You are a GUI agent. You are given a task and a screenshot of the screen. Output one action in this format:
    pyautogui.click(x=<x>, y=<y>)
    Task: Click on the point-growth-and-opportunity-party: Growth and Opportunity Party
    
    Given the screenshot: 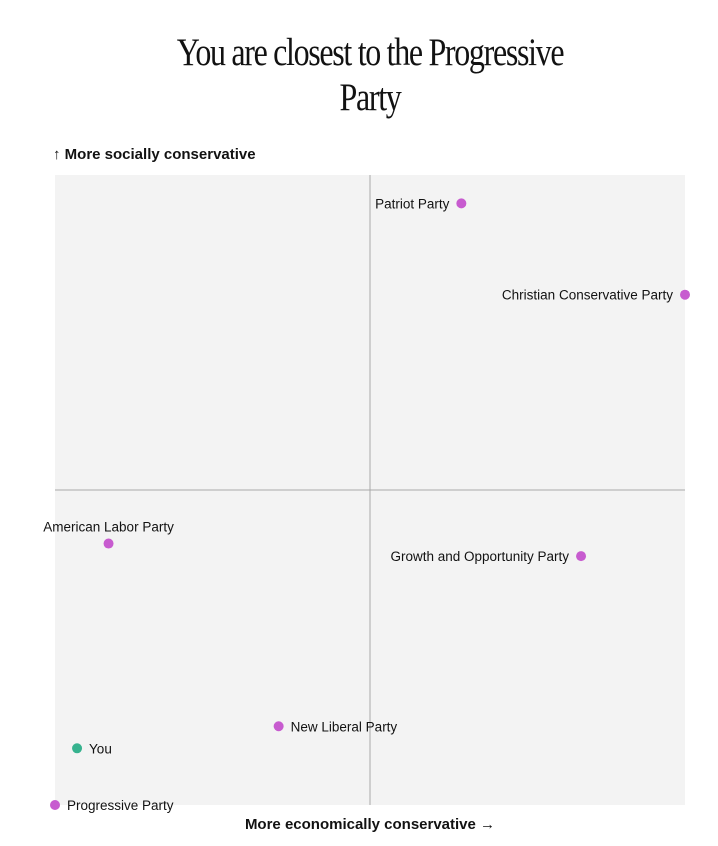 What is the action you would take?
    pyautogui.click(x=488, y=556)
    